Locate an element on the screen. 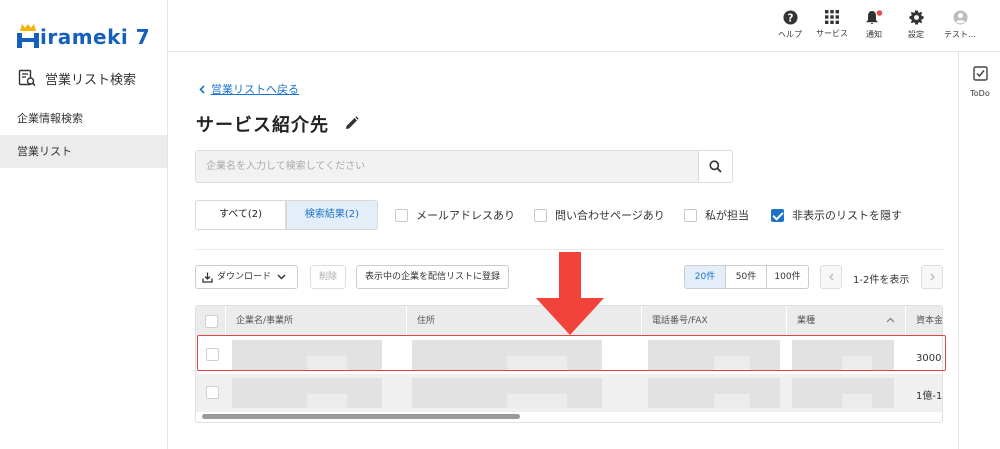 The width and height of the screenshot is (1000, 449). select-all-cell is located at coordinates (211, 321).